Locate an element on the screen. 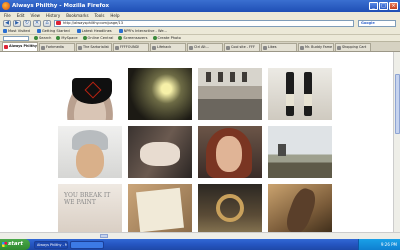  addon-search-button: Search is located at coordinates (42, 38).